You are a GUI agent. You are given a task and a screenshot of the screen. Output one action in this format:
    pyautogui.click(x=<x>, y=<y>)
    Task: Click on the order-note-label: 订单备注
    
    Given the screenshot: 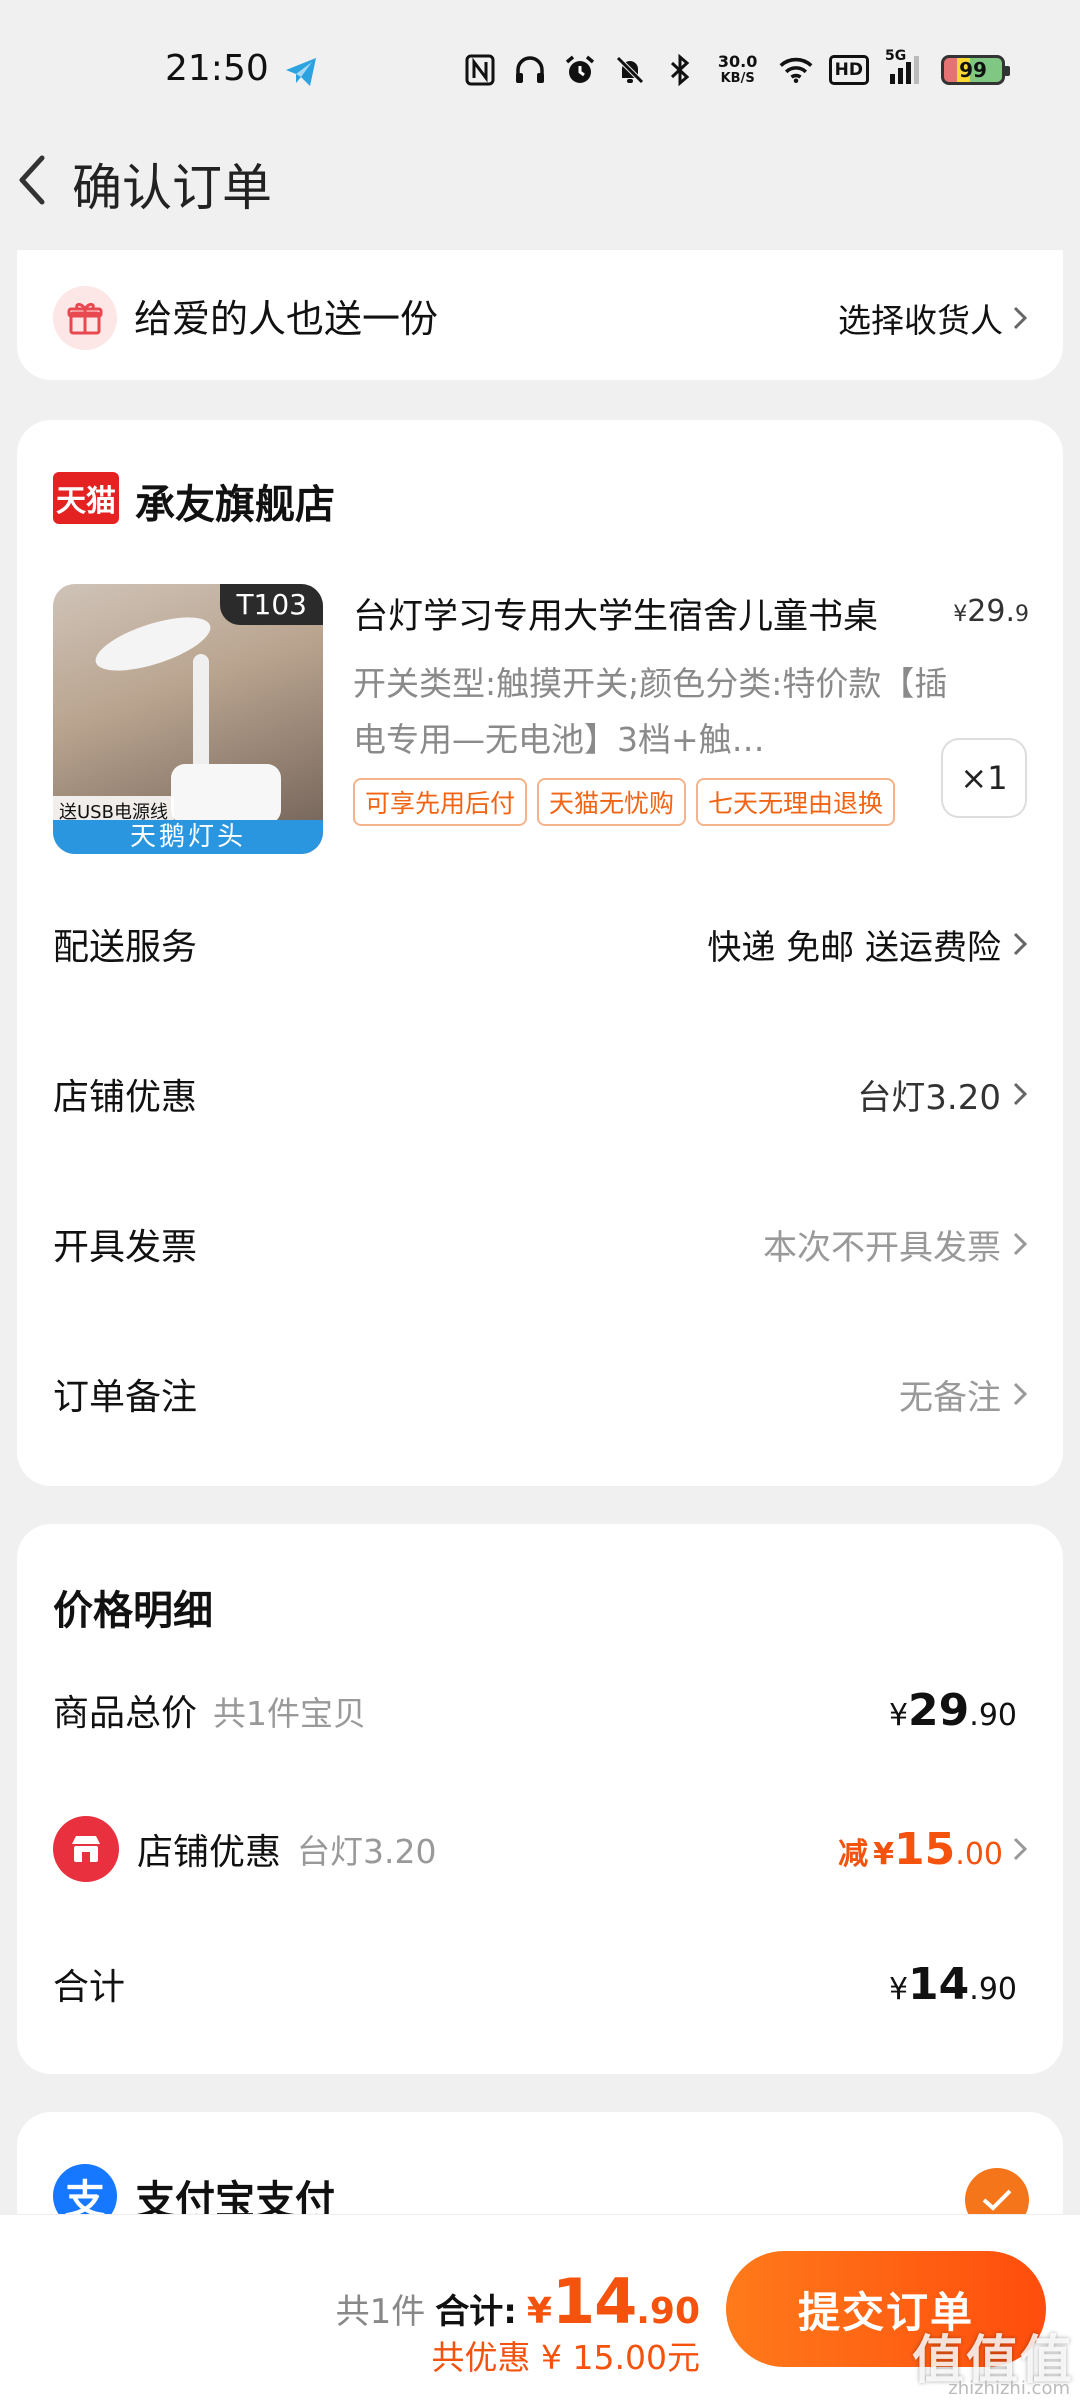 What is the action you would take?
    pyautogui.click(x=125, y=1397)
    